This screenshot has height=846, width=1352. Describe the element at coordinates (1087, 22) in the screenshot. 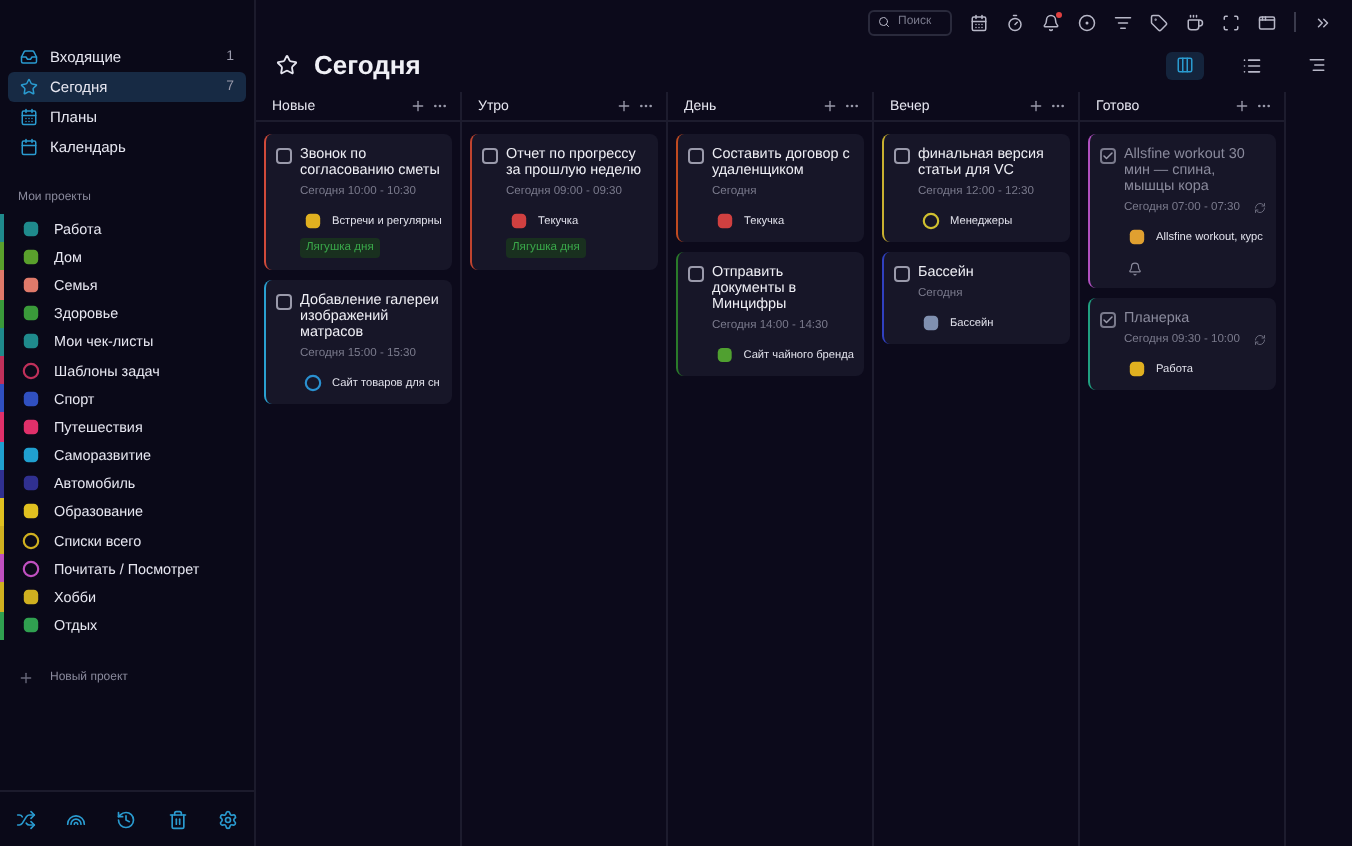

I see `target-icon` at that location.